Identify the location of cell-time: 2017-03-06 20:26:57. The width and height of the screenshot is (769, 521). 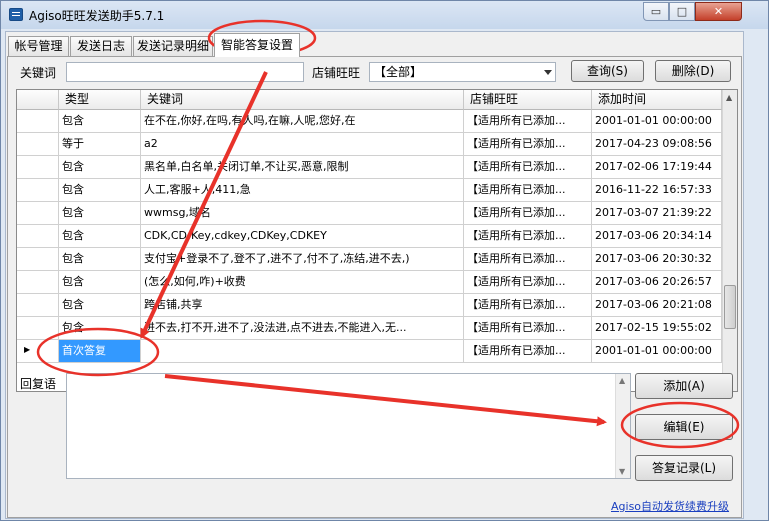
(657, 282).